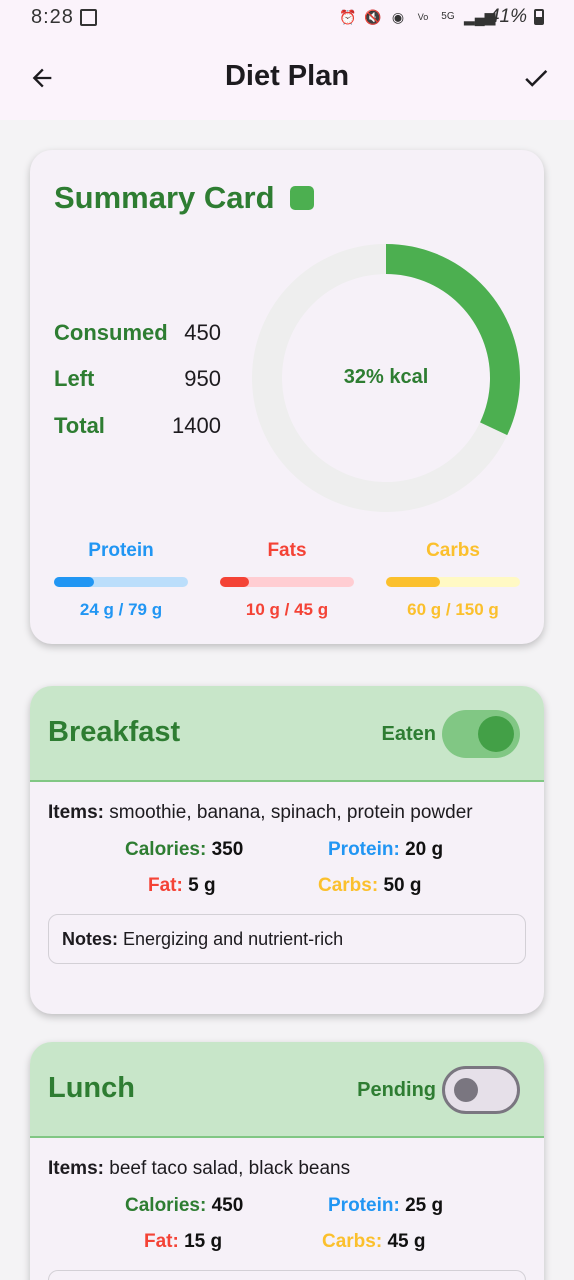  Describe the element at coordinates (233, 939) in the screenshot. I see `notes-value: Energizing and nutrient-rich` at that location.